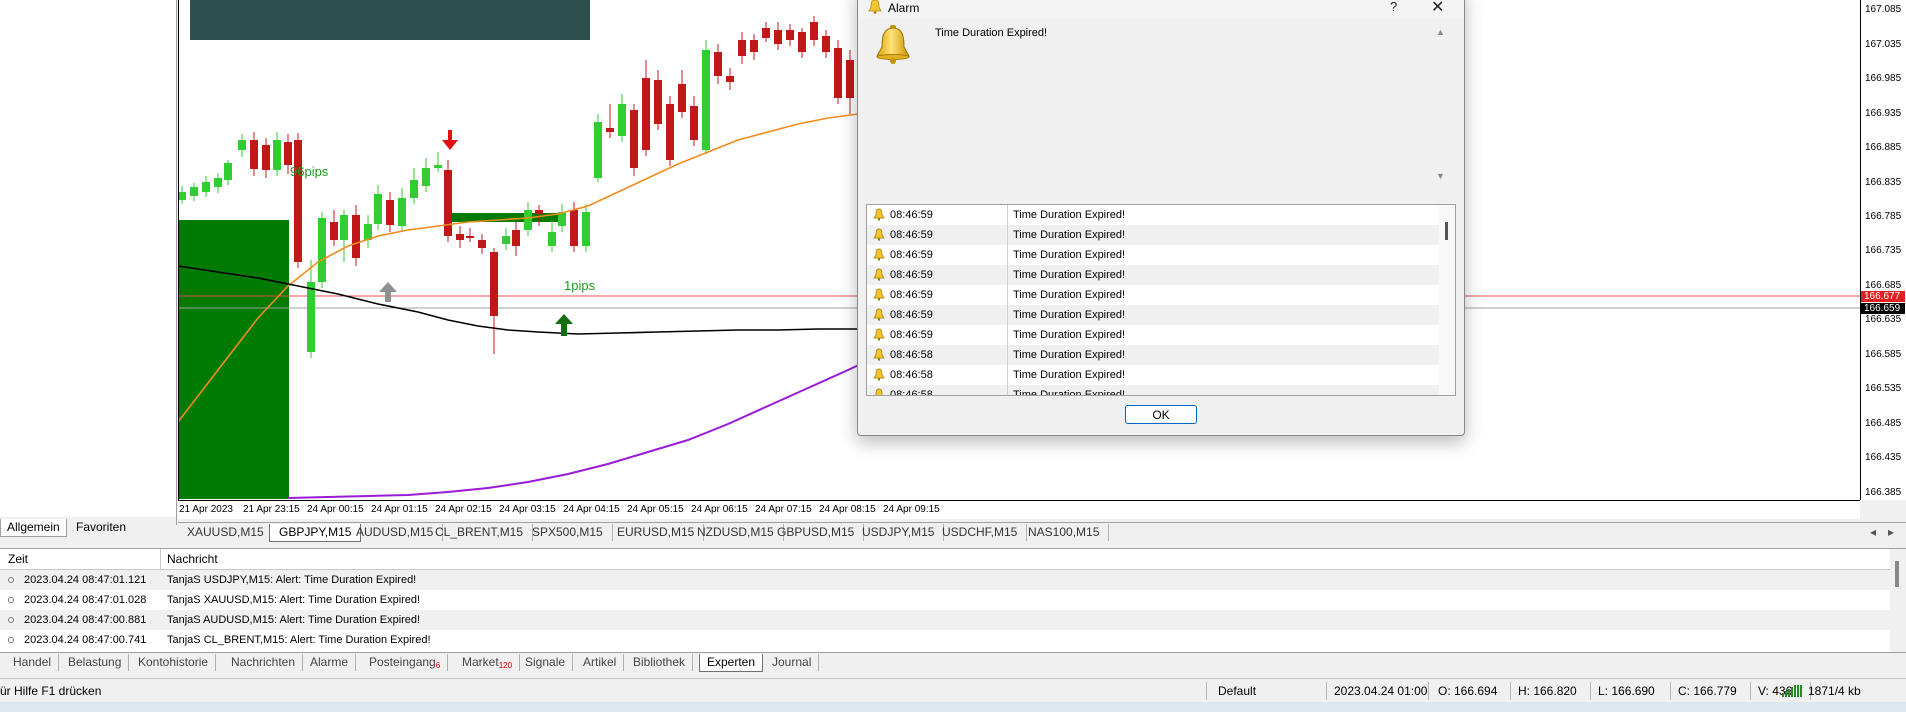 The height and width of the screenshot is (712, 1906). I want to click on tab-posteingang: Posteingang6, so click(405, 662).